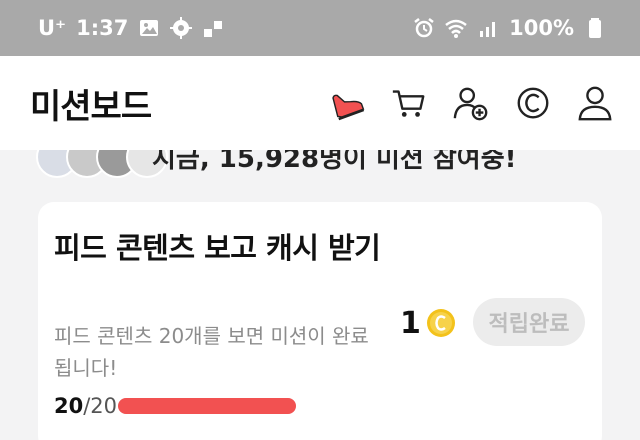  What do you see at coordinates (541, 28) in the screenshot?
I see `battery-percent: 100%` at bounding box center [541, 28].